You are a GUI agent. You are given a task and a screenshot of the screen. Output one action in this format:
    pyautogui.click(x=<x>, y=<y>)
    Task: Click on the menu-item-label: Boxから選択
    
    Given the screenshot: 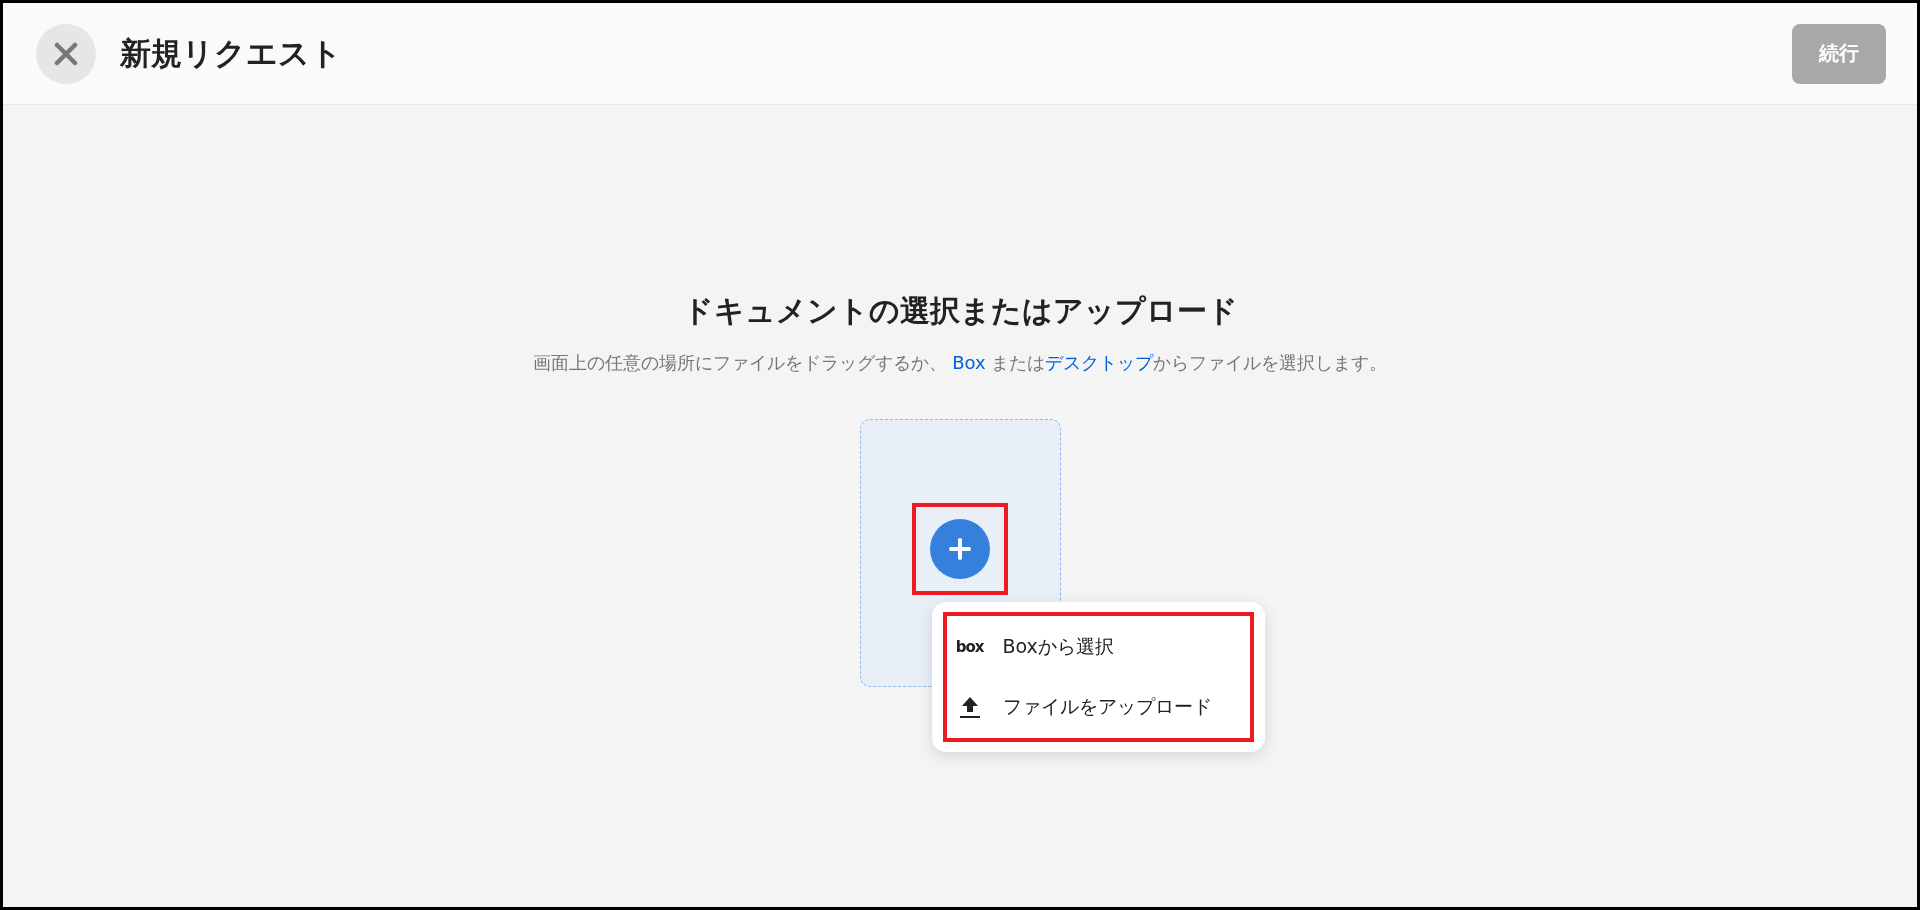 What is the action you would take?
    pyautogui.click(x=1058, y=646)
    